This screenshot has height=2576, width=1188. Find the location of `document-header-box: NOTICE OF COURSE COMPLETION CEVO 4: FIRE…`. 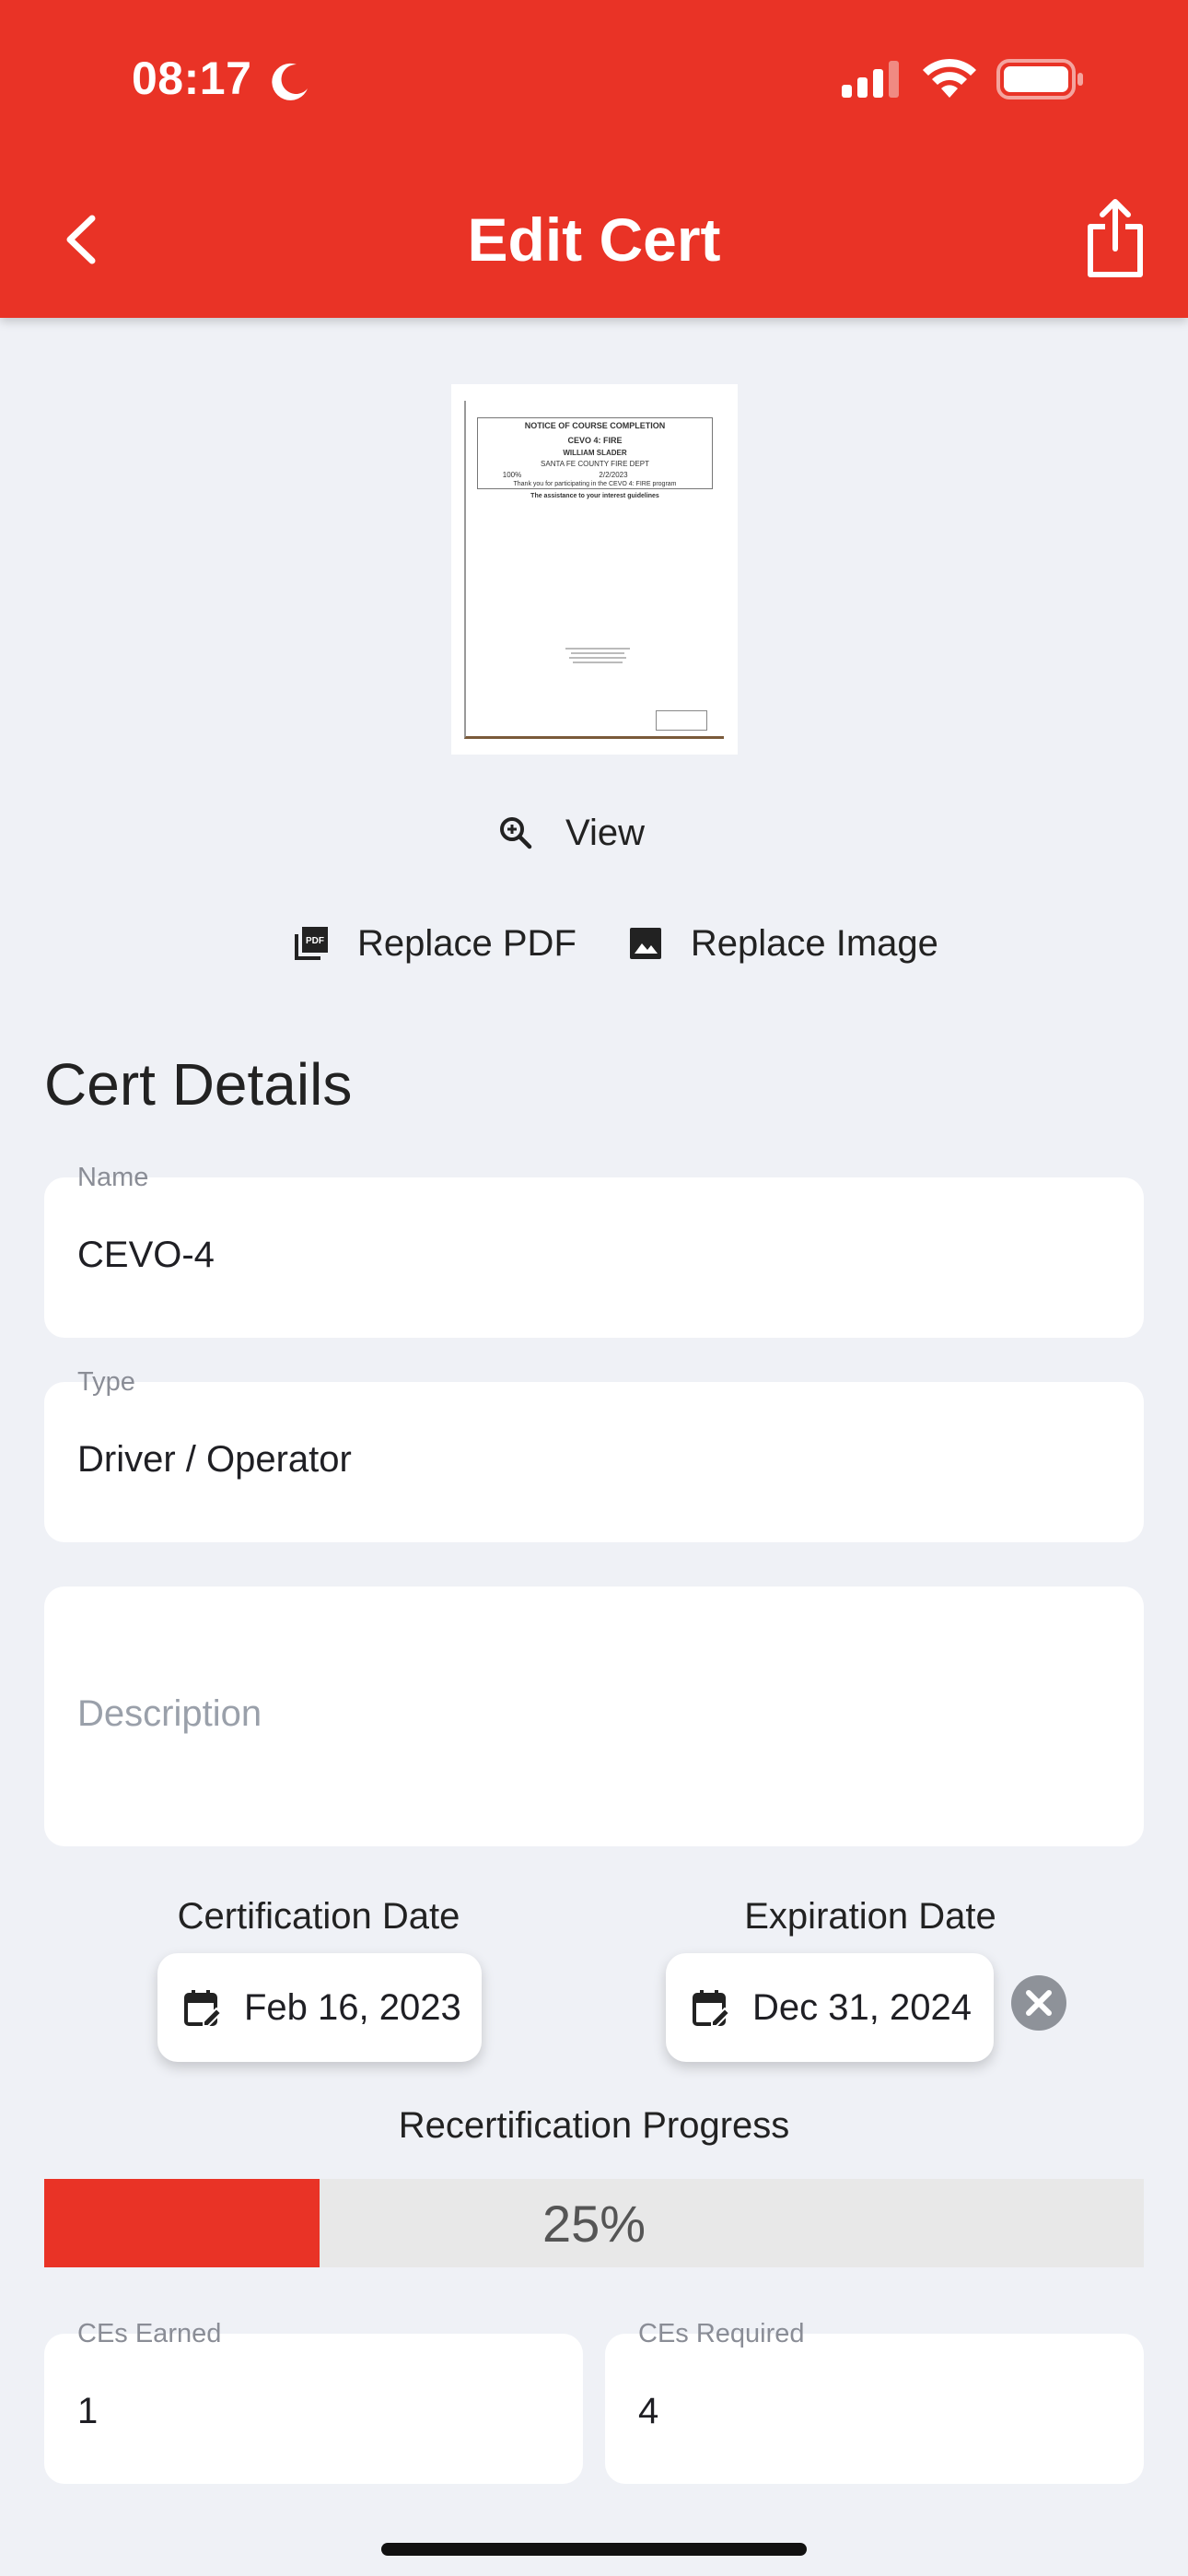

document-header-box: NOTICE OF COURSE COMPLETION CEVO 4: FIRE… is located at coordinates (595, 453).